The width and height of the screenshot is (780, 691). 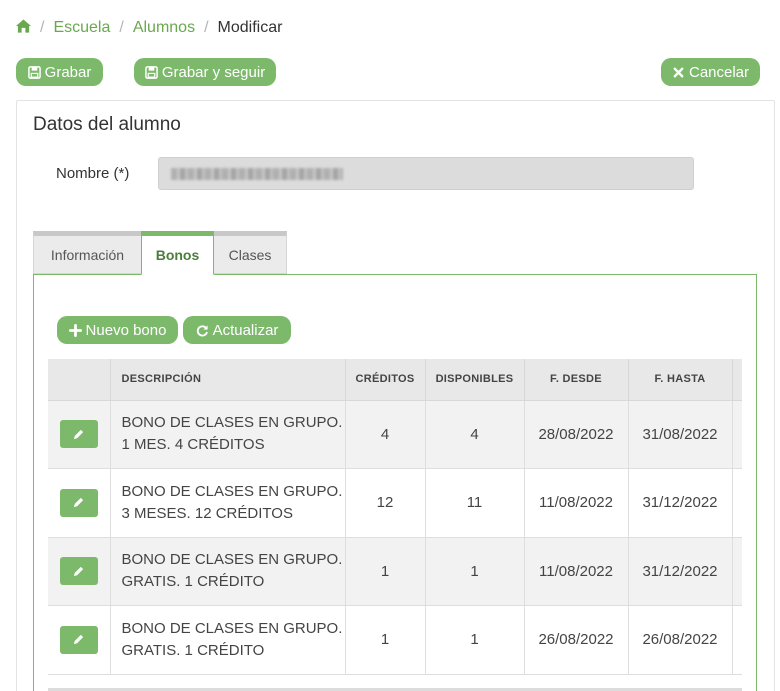 What do you see at coordinates (719, 72) in the screenshot?
I see `cancel-button-label: Cancelar` at bounding box center [719, 72].